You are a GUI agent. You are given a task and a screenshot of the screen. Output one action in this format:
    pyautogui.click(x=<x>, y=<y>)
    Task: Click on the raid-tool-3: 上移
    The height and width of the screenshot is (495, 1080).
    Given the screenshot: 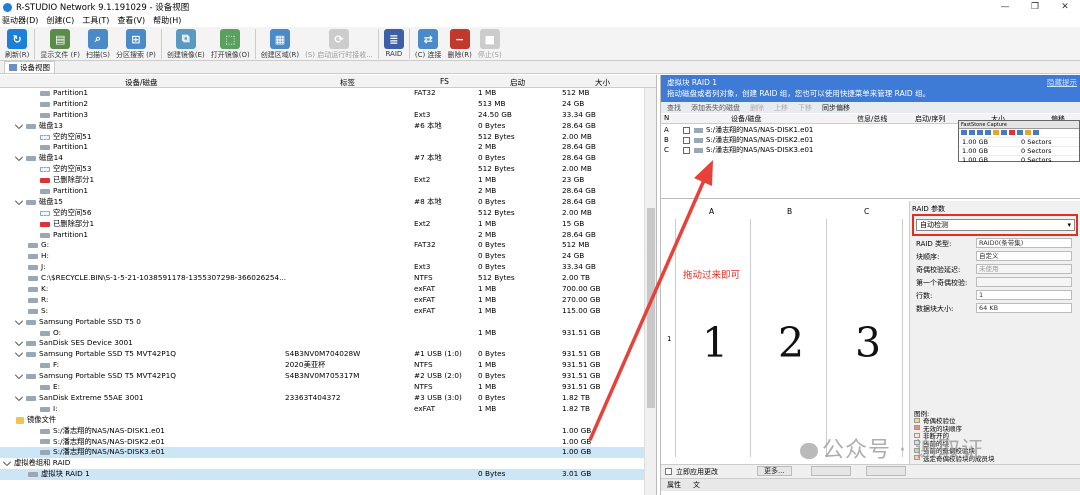 What is the action you would take?
    pyautogui.click(x=781, y=108)
    